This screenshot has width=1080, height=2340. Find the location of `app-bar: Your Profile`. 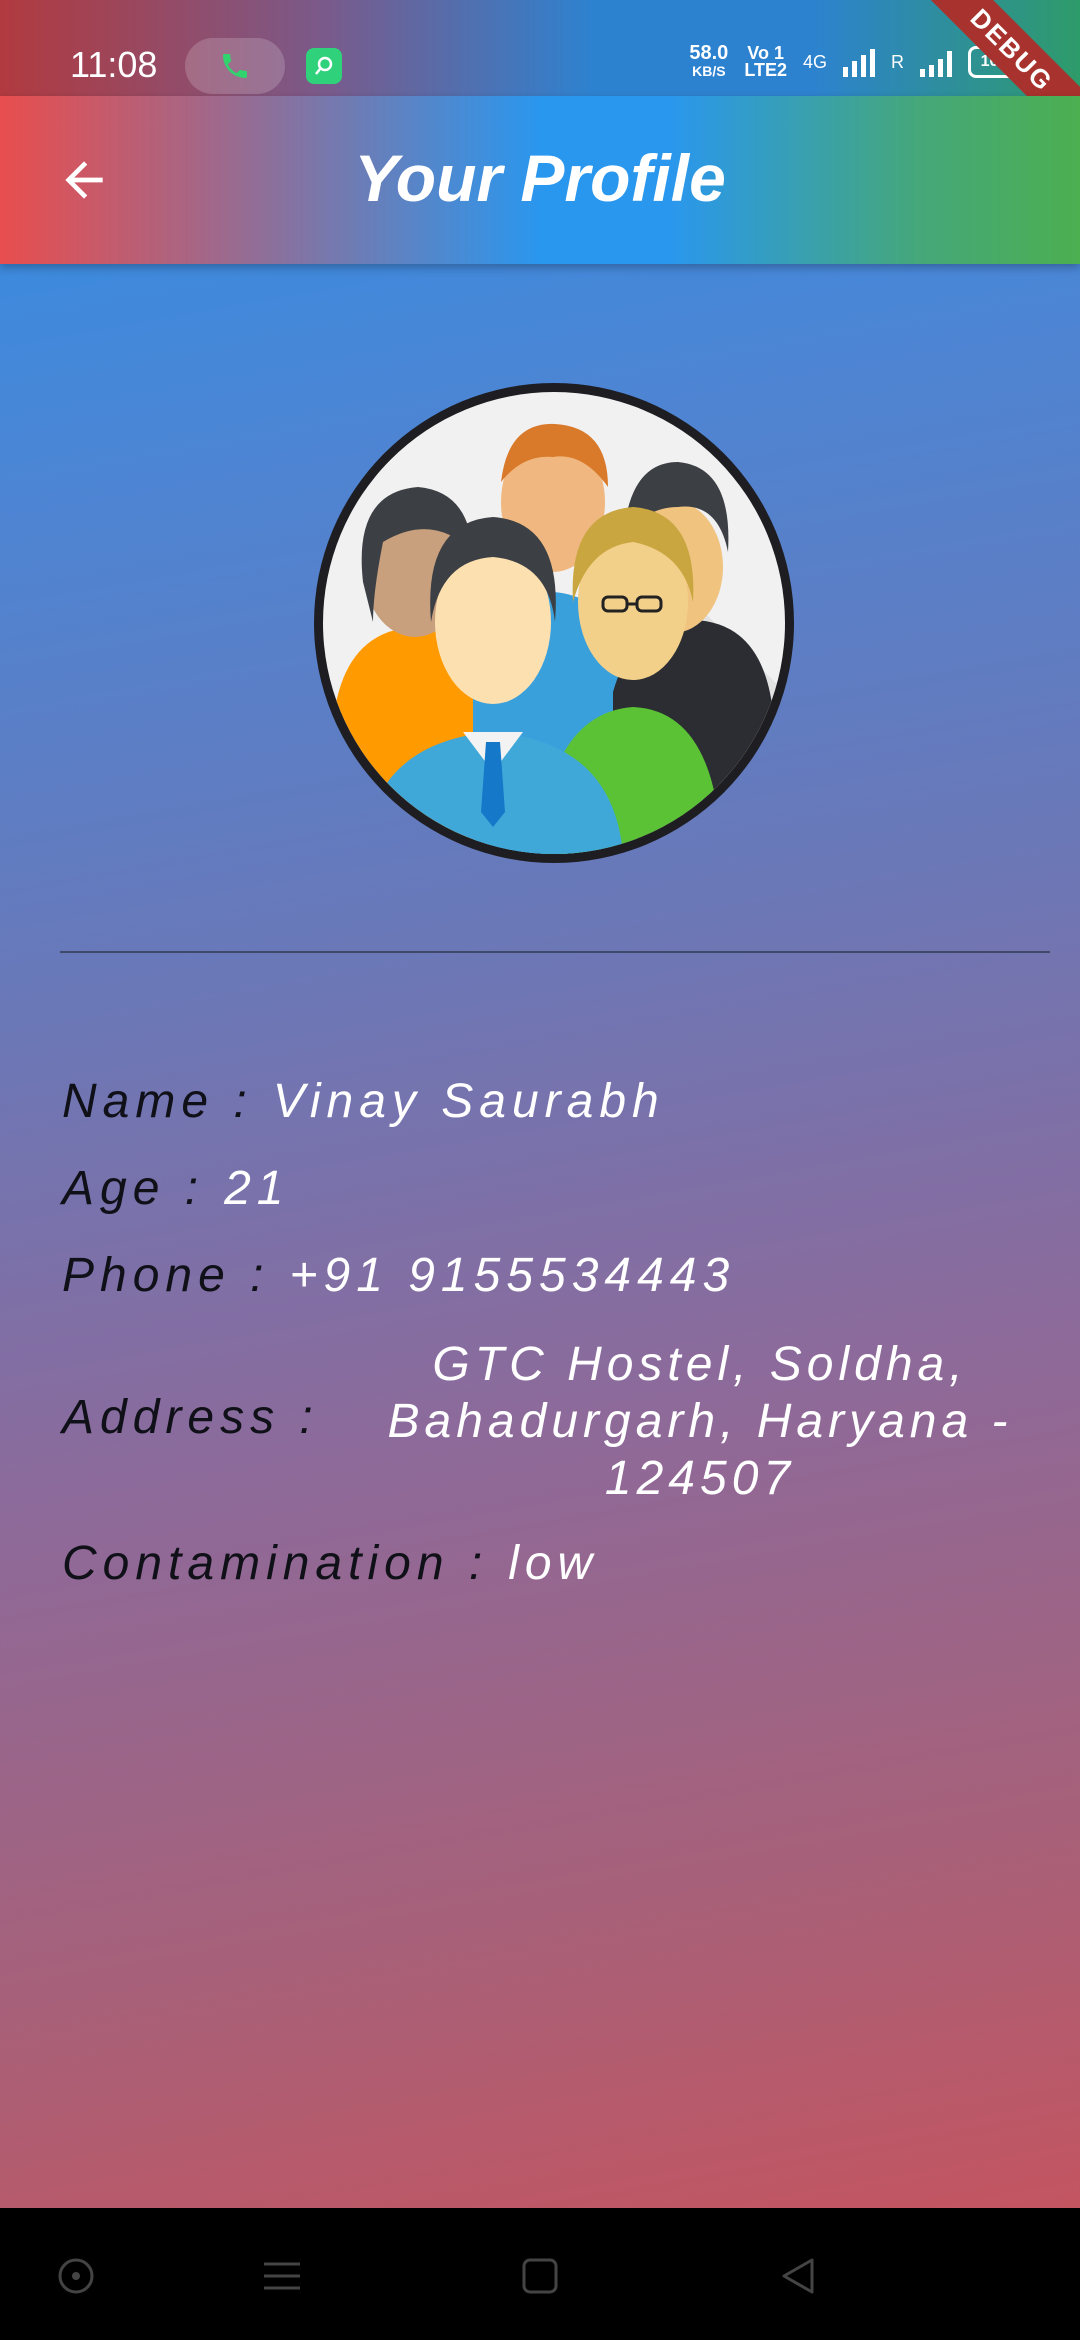

app-bar: Your Profile is located at coordinates (540, 180).